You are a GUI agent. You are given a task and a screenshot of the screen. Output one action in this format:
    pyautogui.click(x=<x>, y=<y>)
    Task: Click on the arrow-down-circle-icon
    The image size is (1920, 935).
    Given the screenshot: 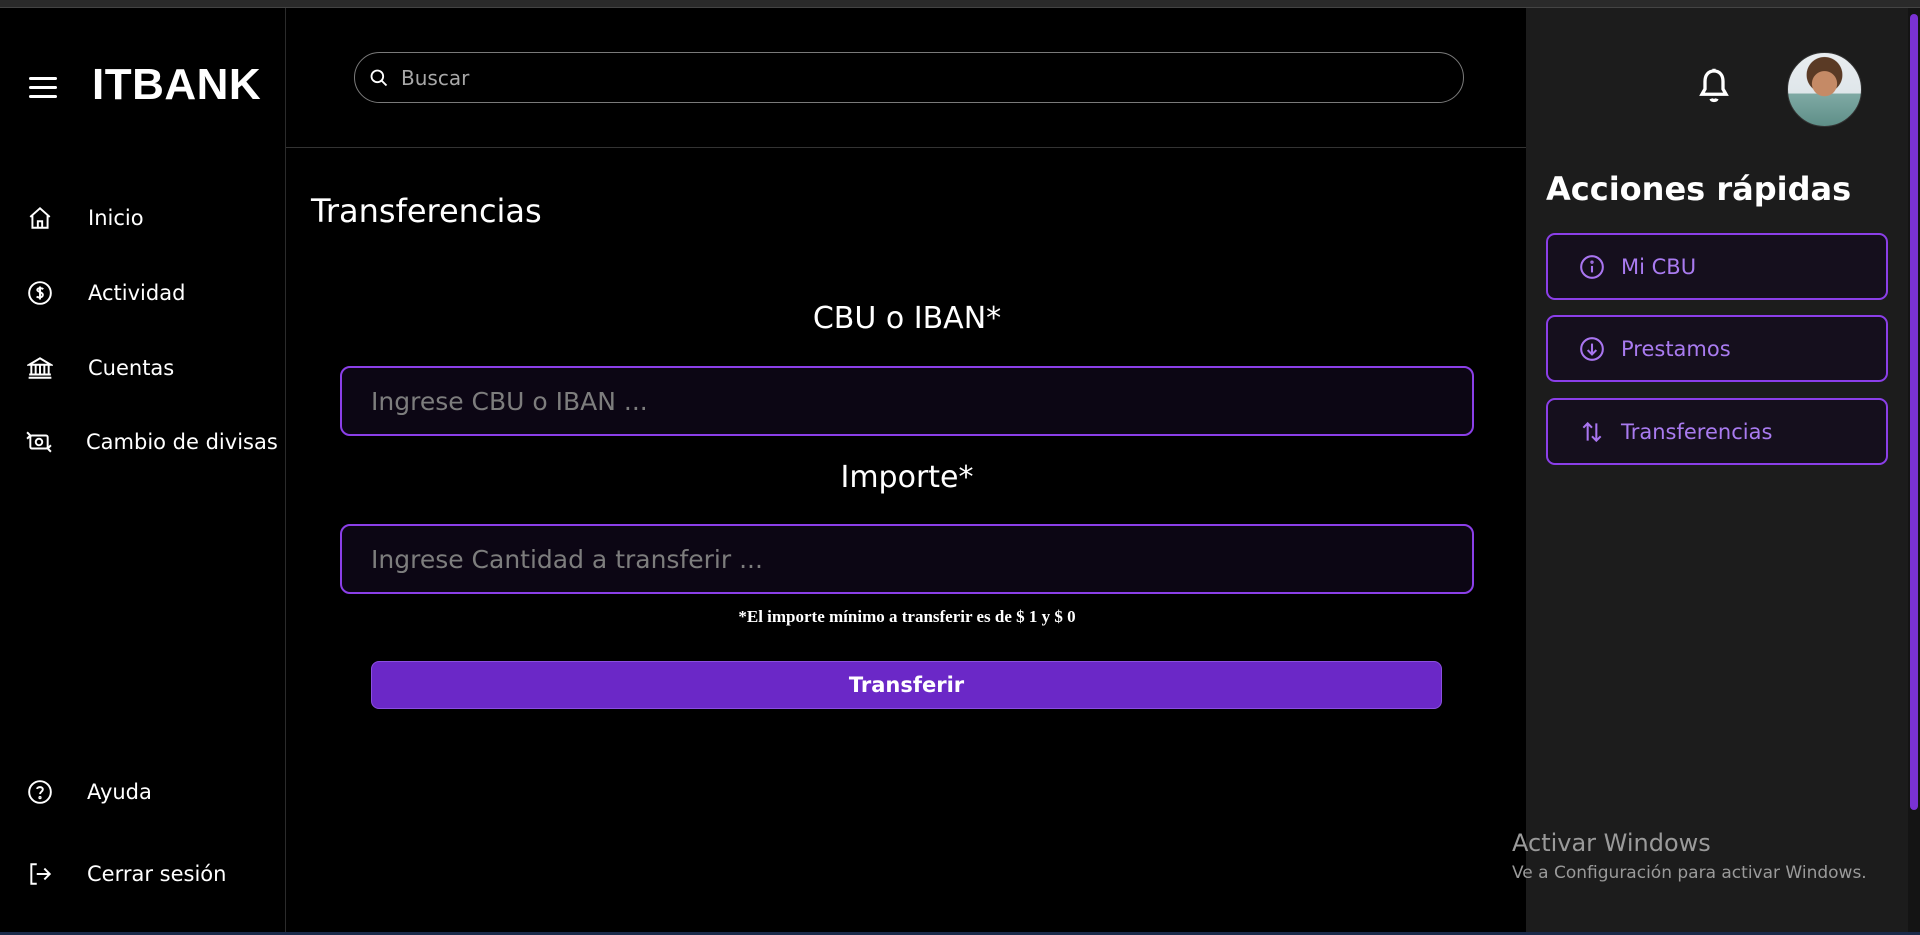 What is the action you would take?
    pyautogui.click(x=1592, y=349)
    